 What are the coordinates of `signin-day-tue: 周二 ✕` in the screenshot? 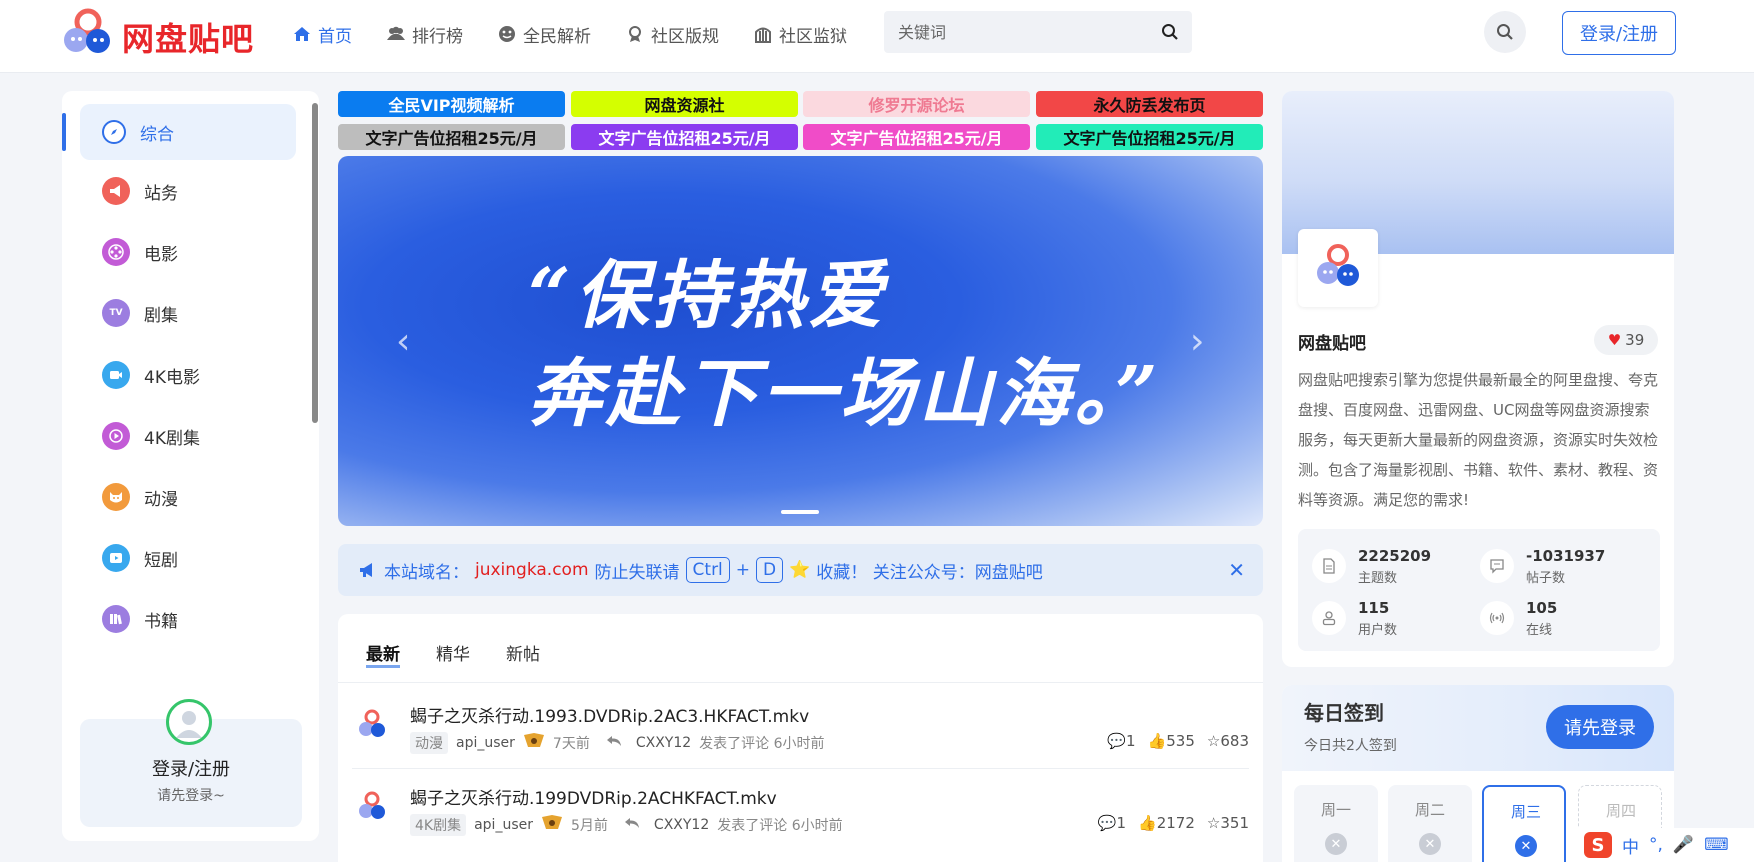 It's located at (1430, 823).